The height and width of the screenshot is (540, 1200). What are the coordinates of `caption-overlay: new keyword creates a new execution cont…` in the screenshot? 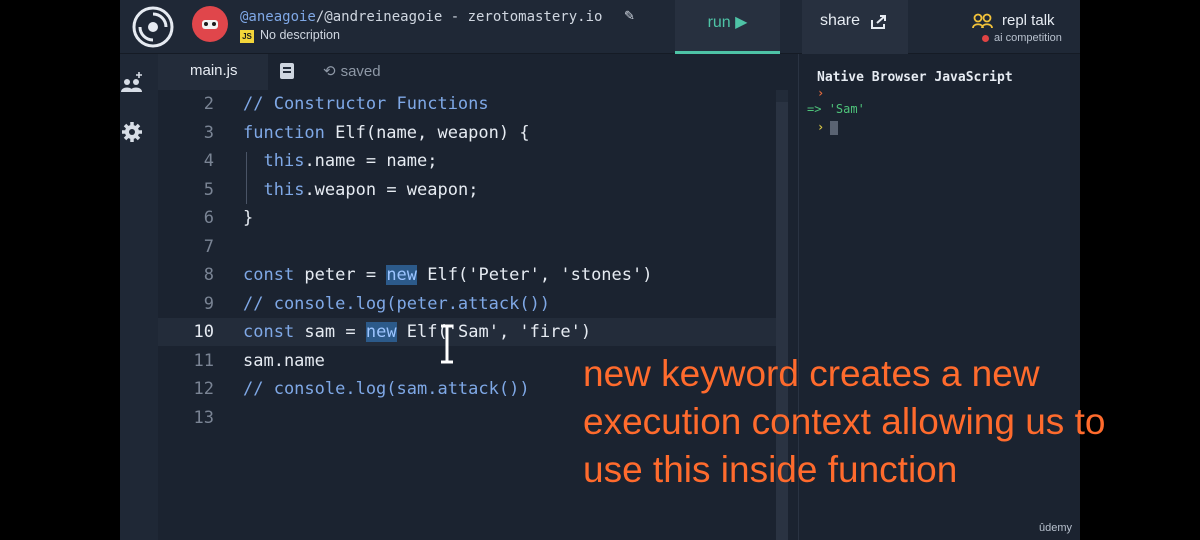 It's located at (883, 422).